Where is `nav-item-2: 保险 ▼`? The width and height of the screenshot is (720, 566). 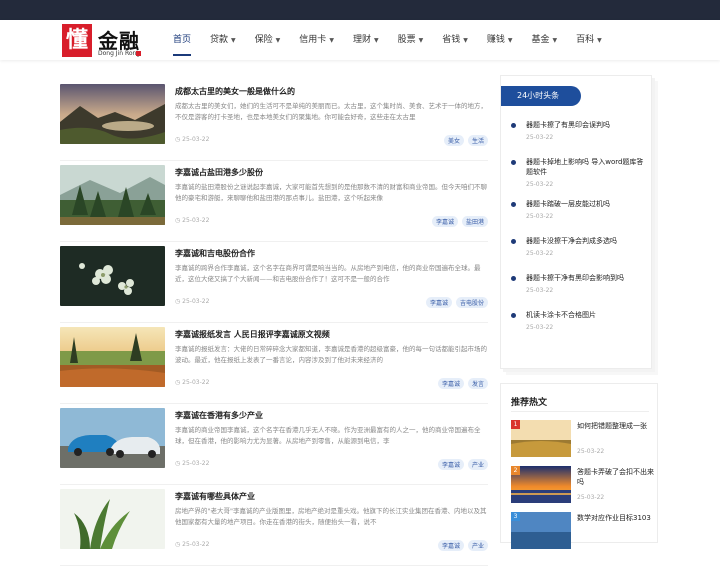
nav-item-2: 保险 ▼ is located at coordinates (267, 40).